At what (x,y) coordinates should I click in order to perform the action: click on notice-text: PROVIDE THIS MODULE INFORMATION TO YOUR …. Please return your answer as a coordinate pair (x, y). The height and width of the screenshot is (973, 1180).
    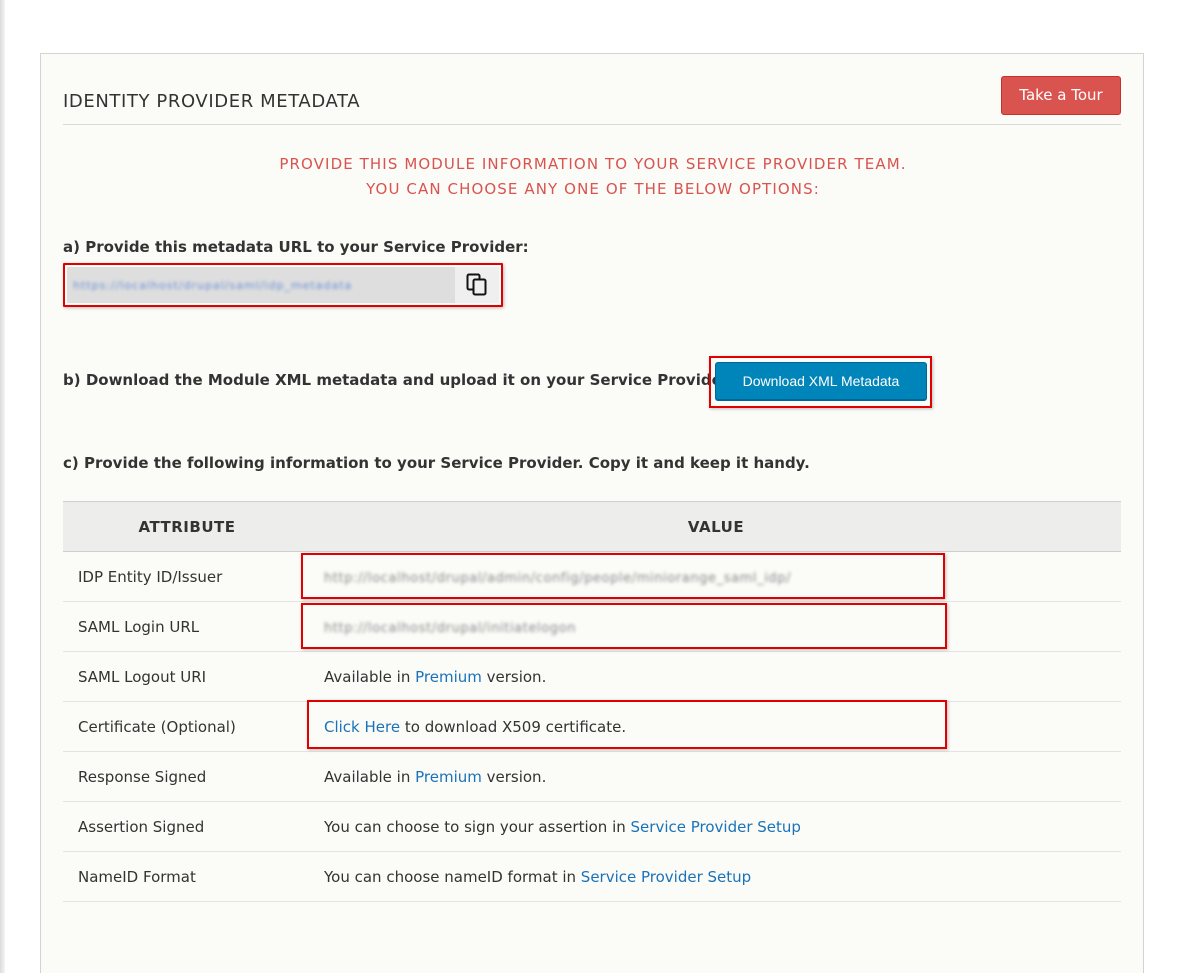
    Looking at the image, I should click on (593, 177).